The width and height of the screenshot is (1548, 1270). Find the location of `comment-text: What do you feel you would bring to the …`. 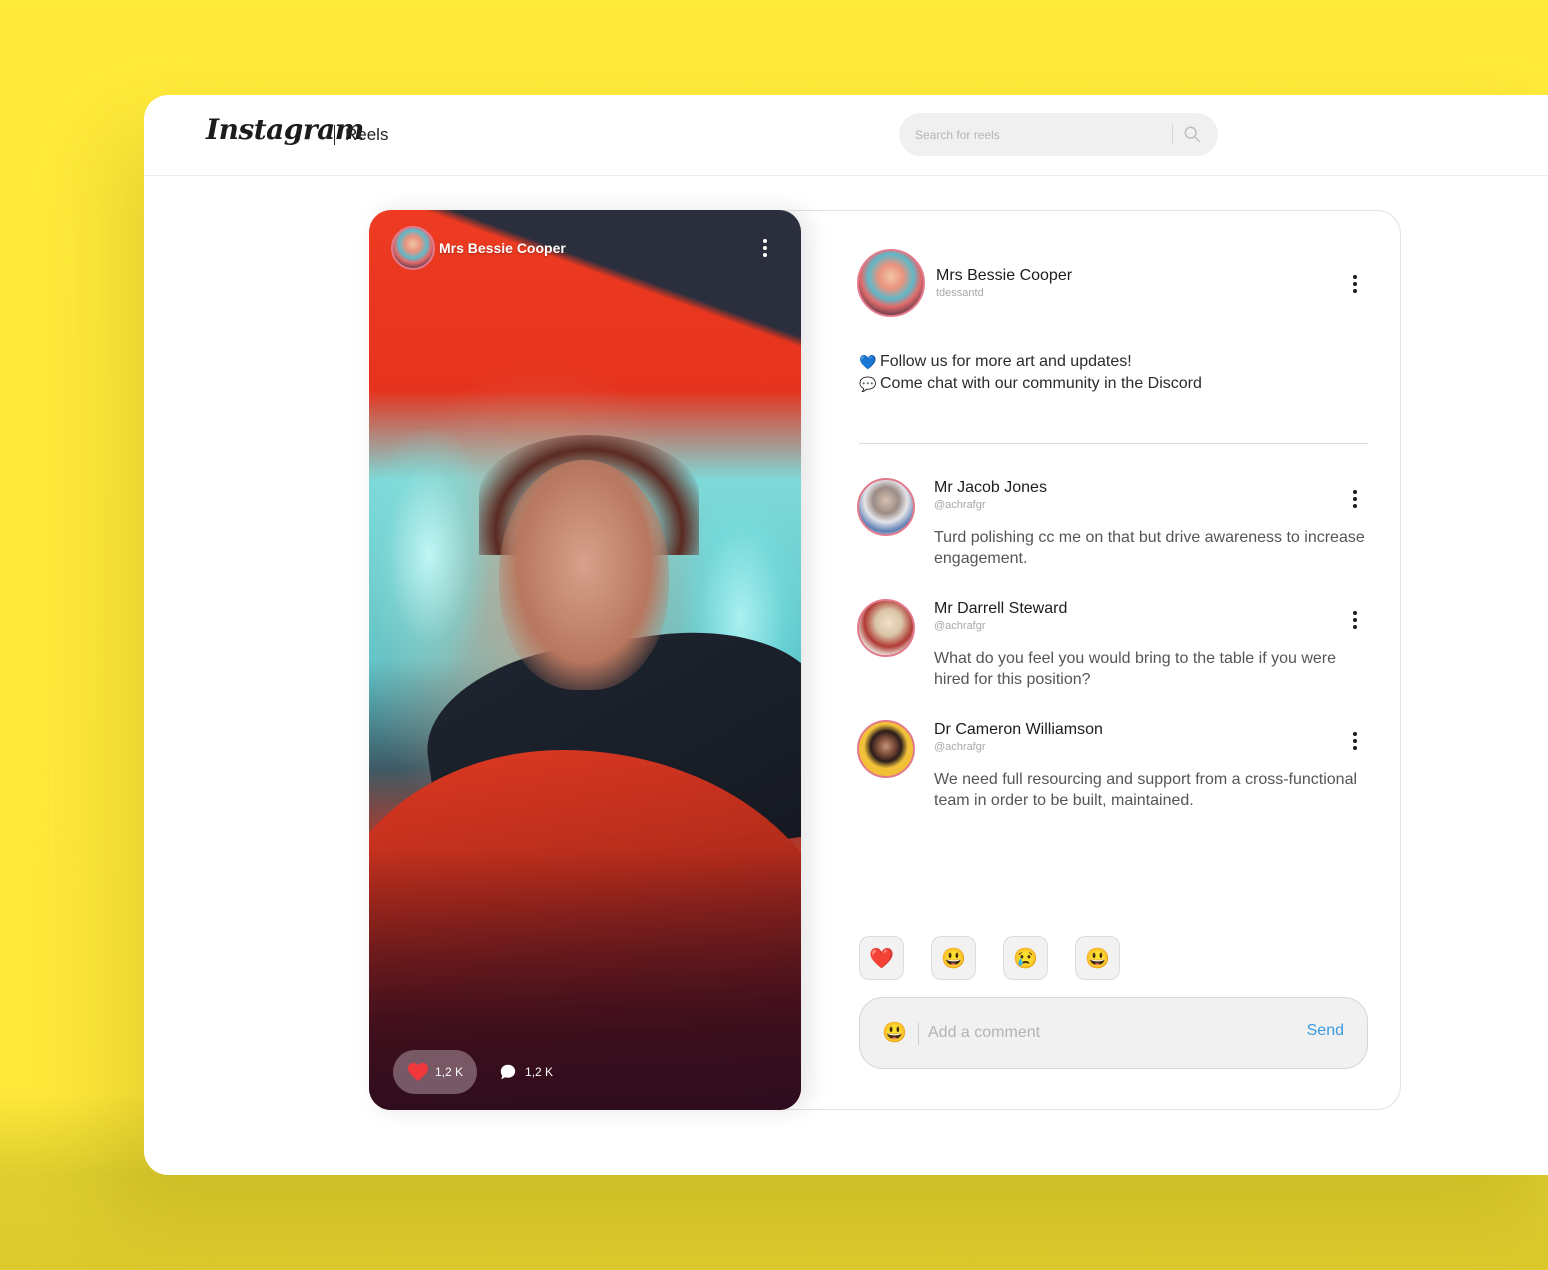

comment-text: What do you feel you would bring to the … is located at coordinates (1135, 669).